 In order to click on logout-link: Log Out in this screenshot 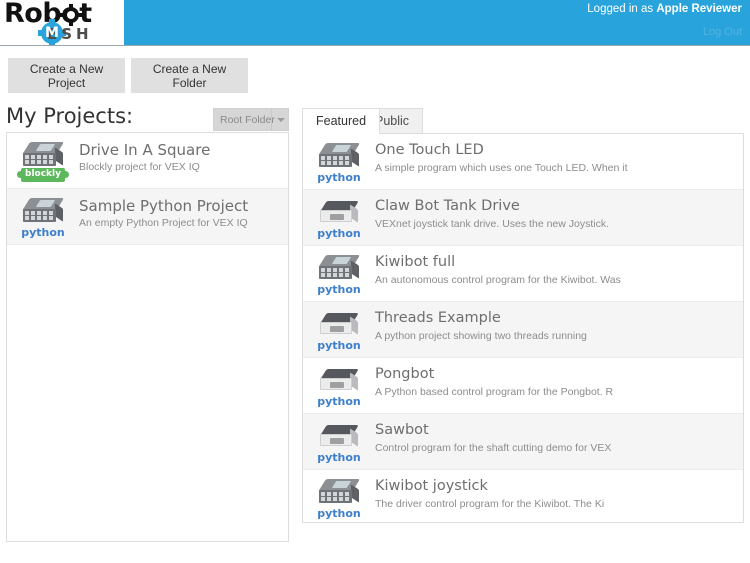, I will do `click(722, 32)`.